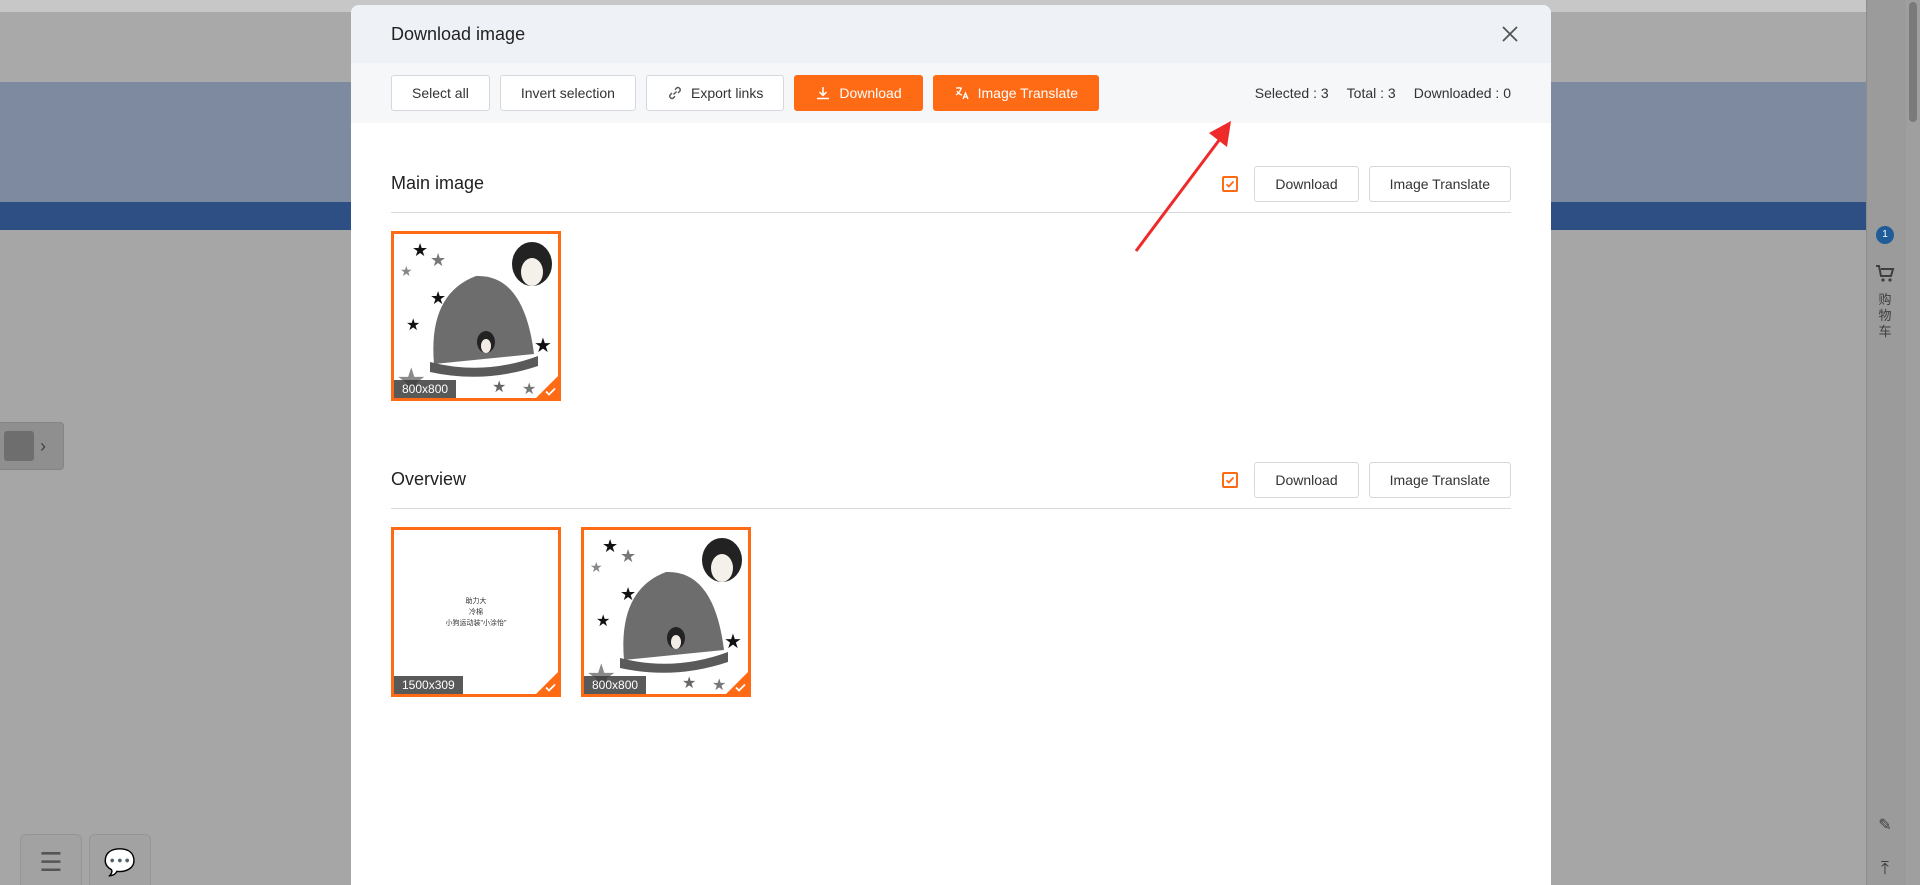  Describe the element at coordinates (440, 93) in the screenshot. I see `select-all-button: Select all` at that location.